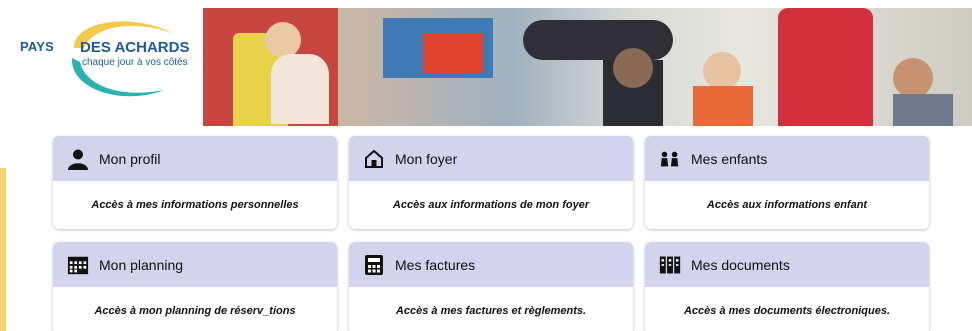  I want to click on tile-title: Mes documents, so click(740, 264).